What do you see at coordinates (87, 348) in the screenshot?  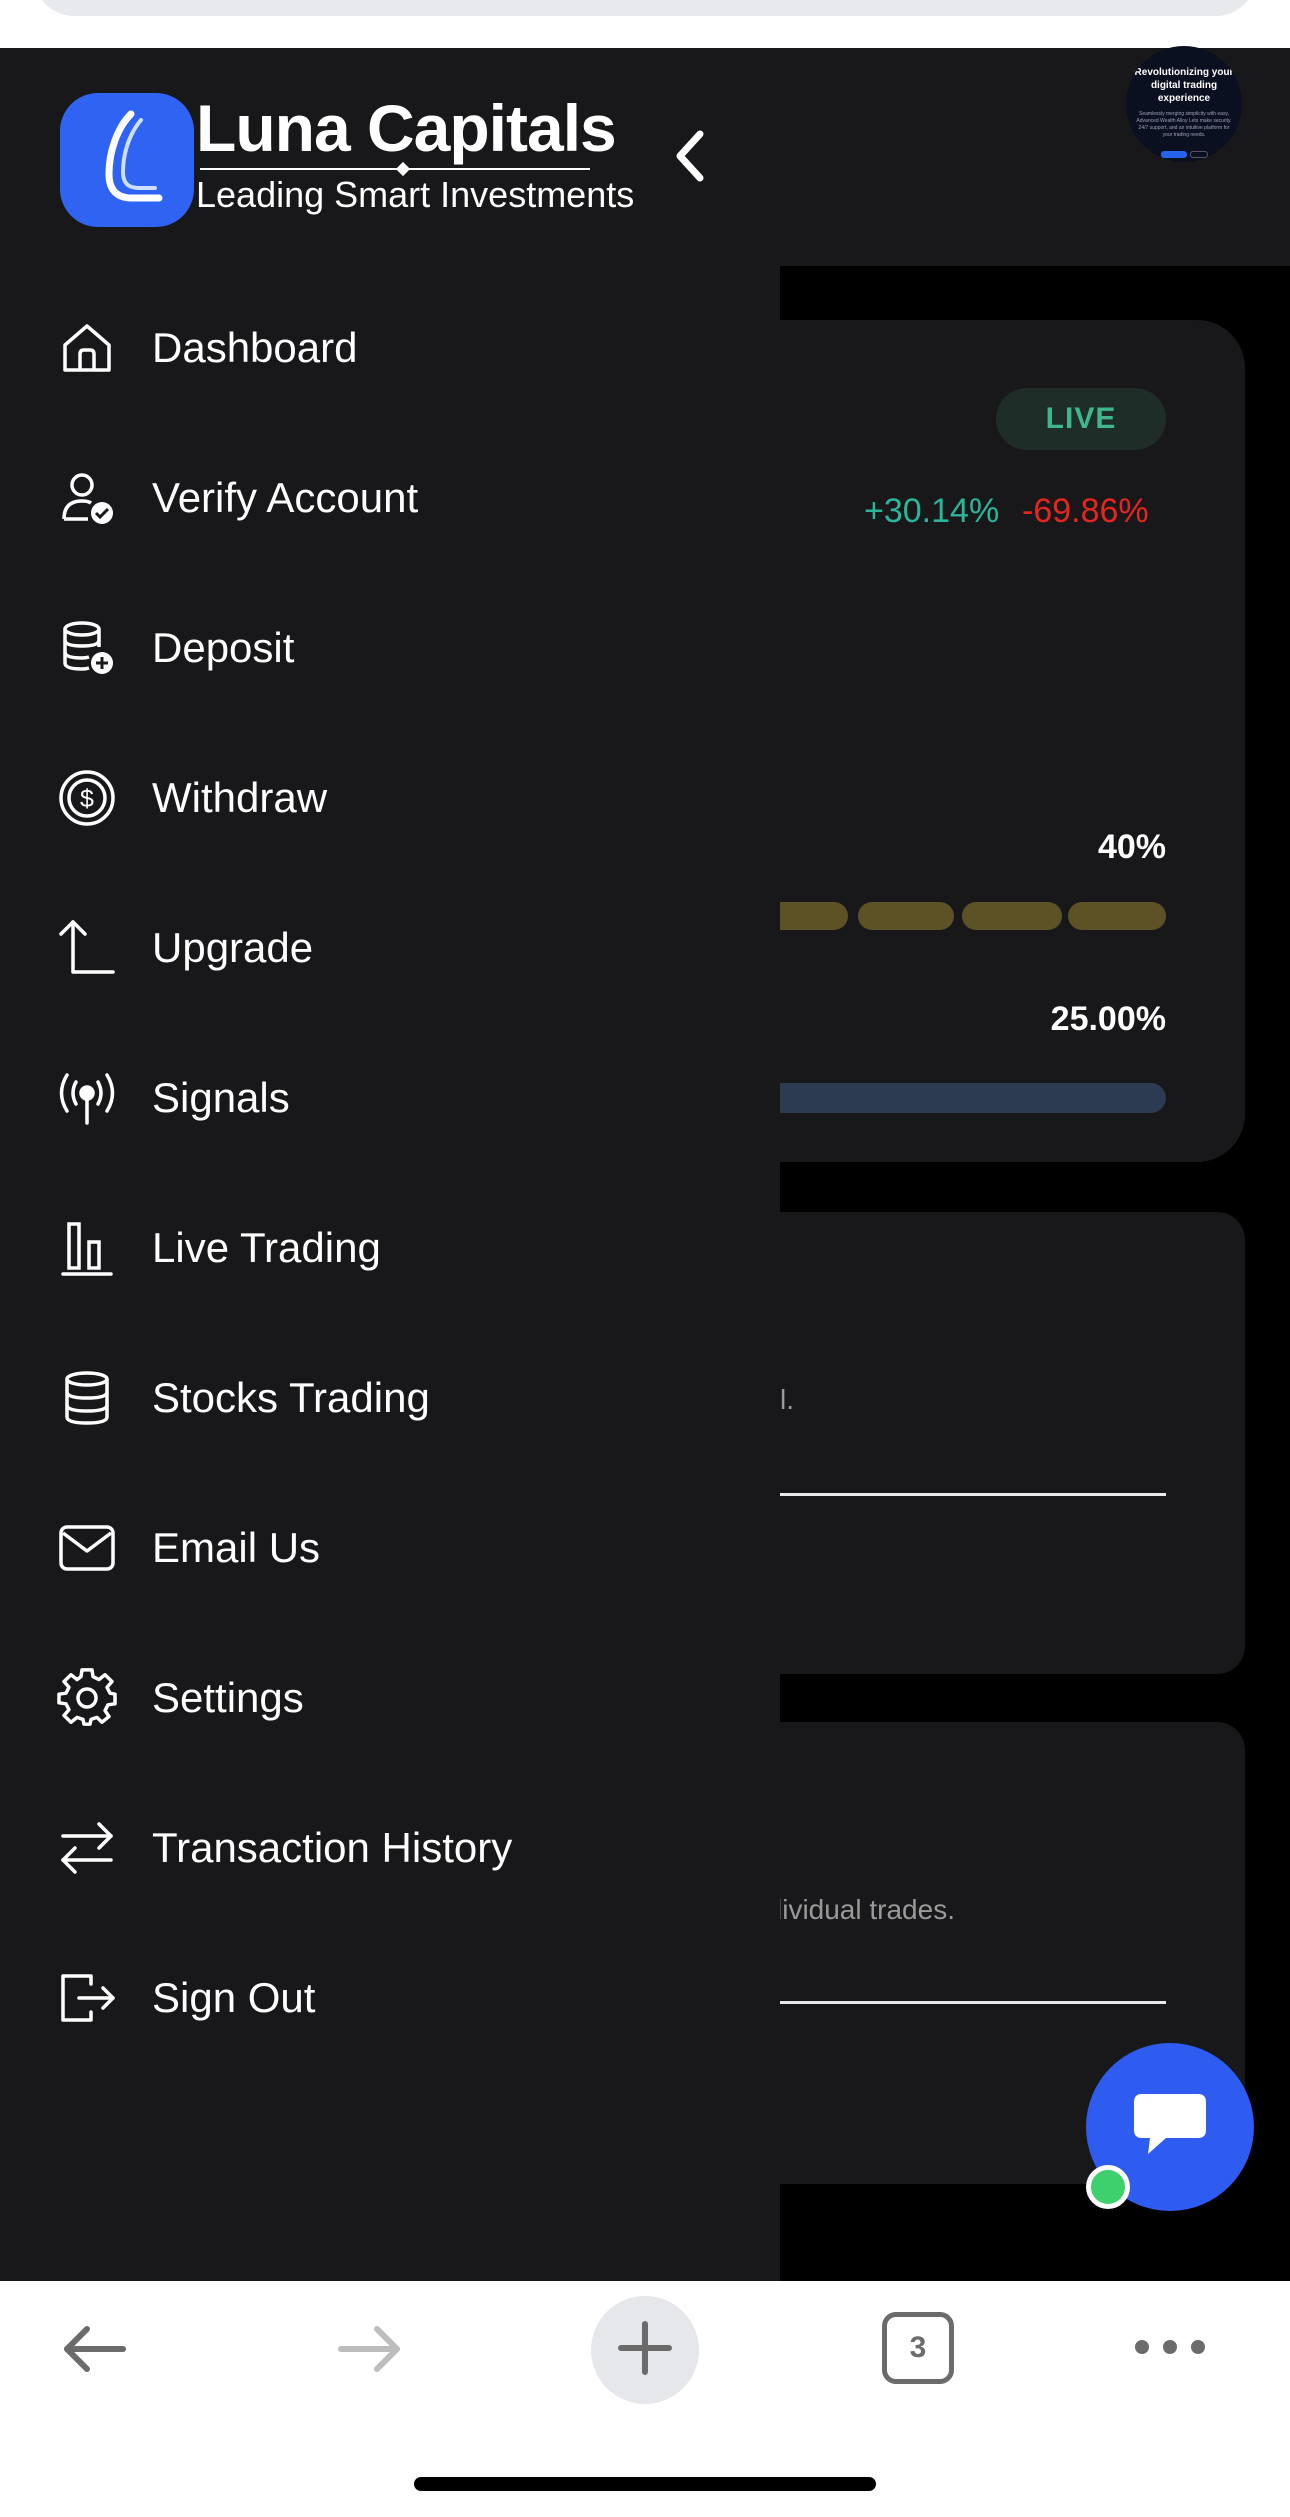 I see `home-icon` at bounding box center [87, 348].